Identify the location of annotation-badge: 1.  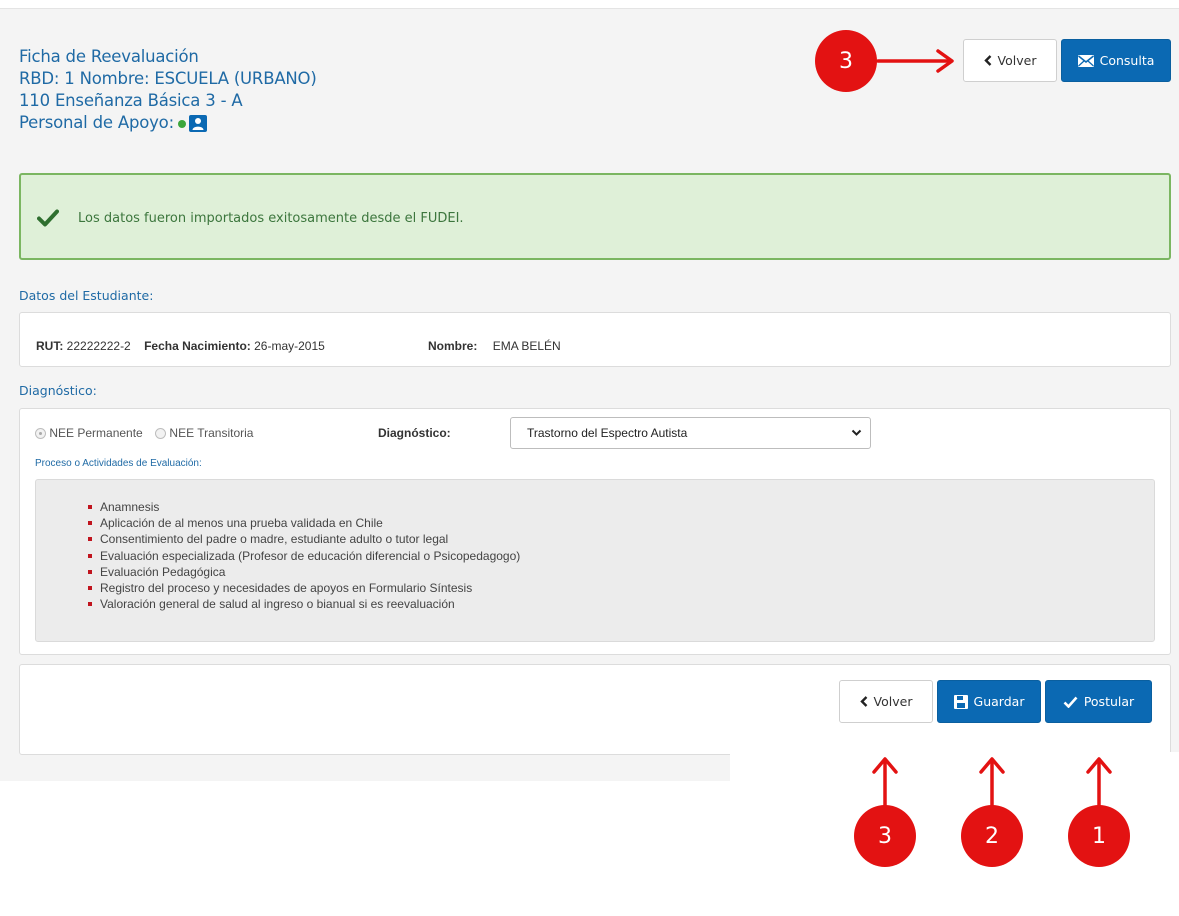
(1099, 836).